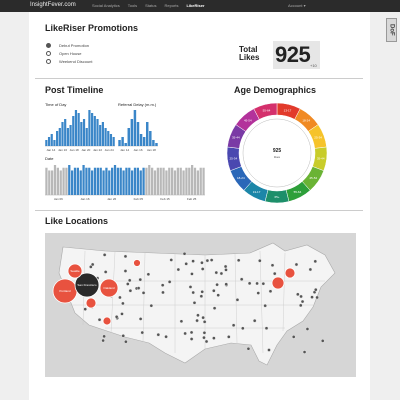  What do you see at coordinates (132, 5) in the screenshot?
I see `nav-tools: Tools` at bounding box center [132, 5].